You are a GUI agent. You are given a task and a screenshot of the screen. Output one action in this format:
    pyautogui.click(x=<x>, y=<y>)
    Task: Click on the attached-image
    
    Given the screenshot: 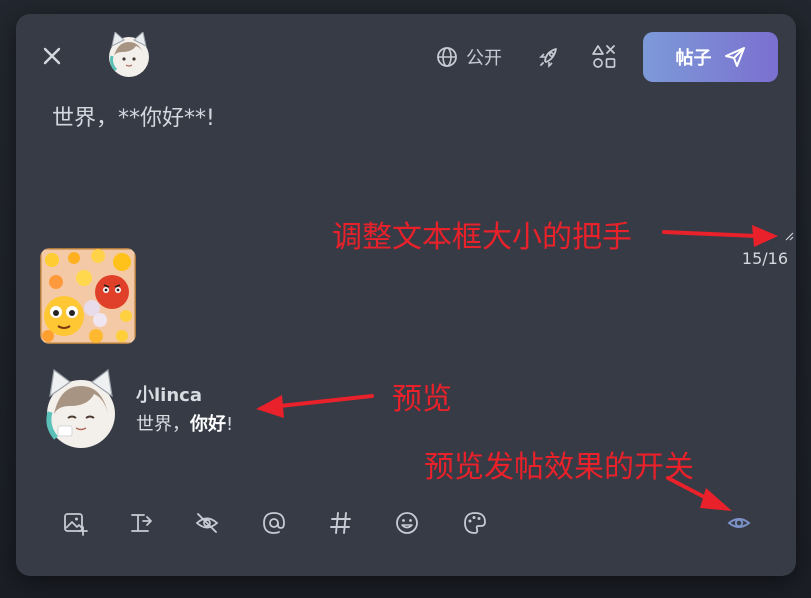 What is the action you would take?
    pyautogui.click(x=88, y=296)
    